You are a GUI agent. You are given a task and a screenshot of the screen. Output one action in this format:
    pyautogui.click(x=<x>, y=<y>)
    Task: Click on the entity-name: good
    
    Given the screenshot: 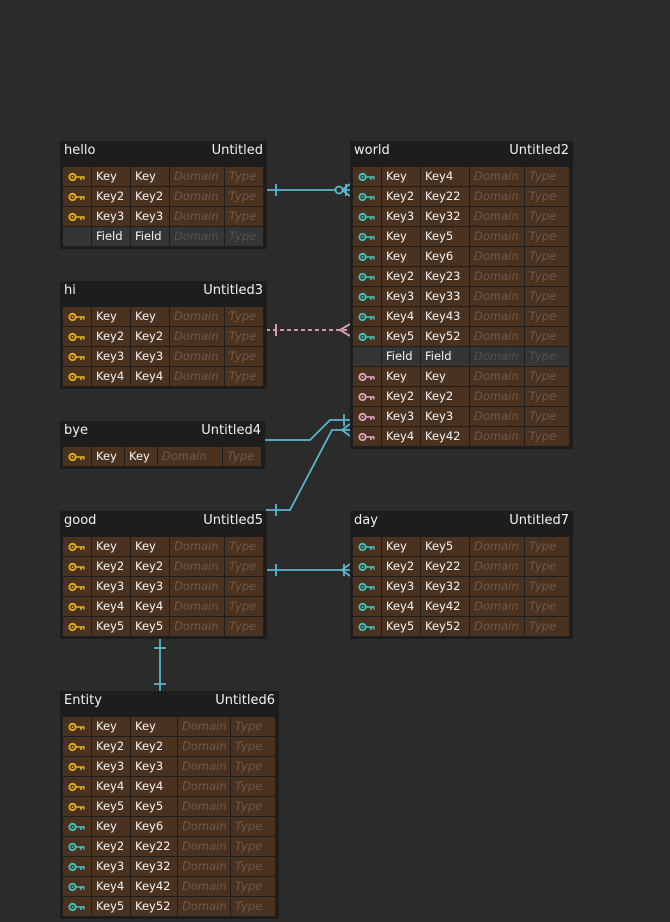 What is the action you would take?
    pyautogui.click(x=80, y=520)
    